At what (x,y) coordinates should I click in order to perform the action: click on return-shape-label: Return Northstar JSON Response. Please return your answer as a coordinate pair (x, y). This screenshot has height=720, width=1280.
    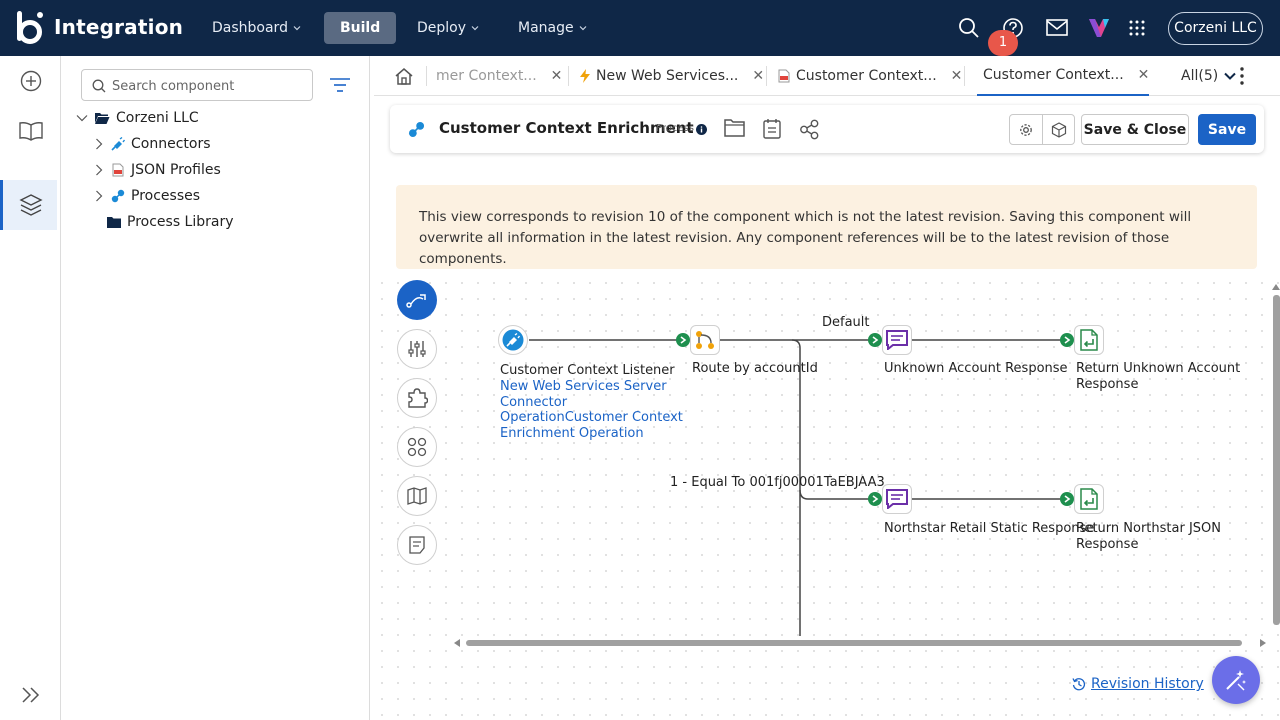
    Looking at the image, I should click on (1148, 536).